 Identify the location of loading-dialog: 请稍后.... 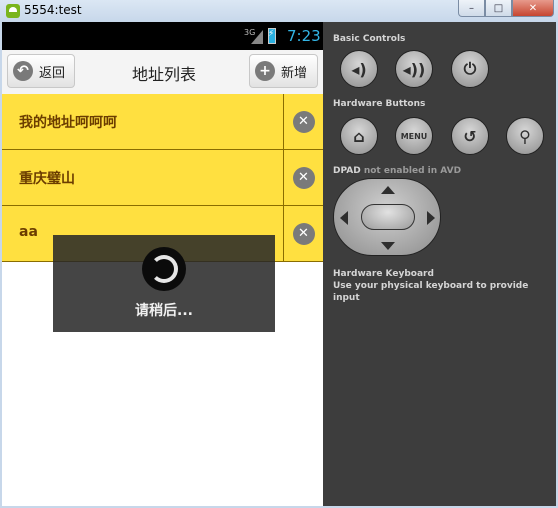
(164, 283).